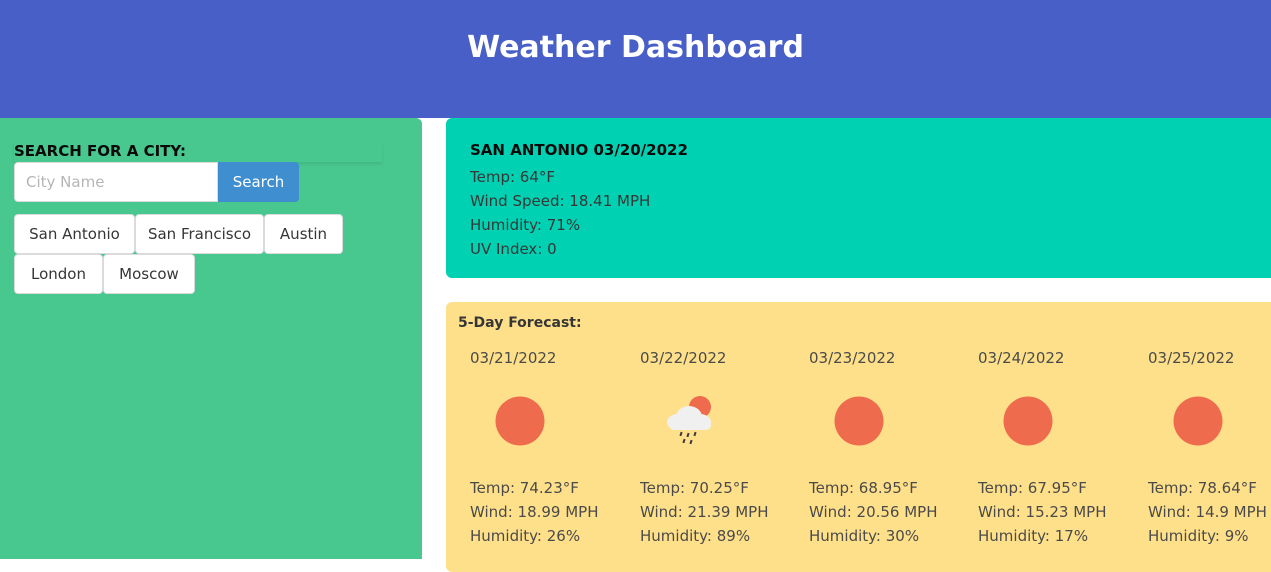 Image resolution: width=1271 pixels, height=572 pixels. I want to click on forecast-date: 03/25/2022, so click(1191, 358).